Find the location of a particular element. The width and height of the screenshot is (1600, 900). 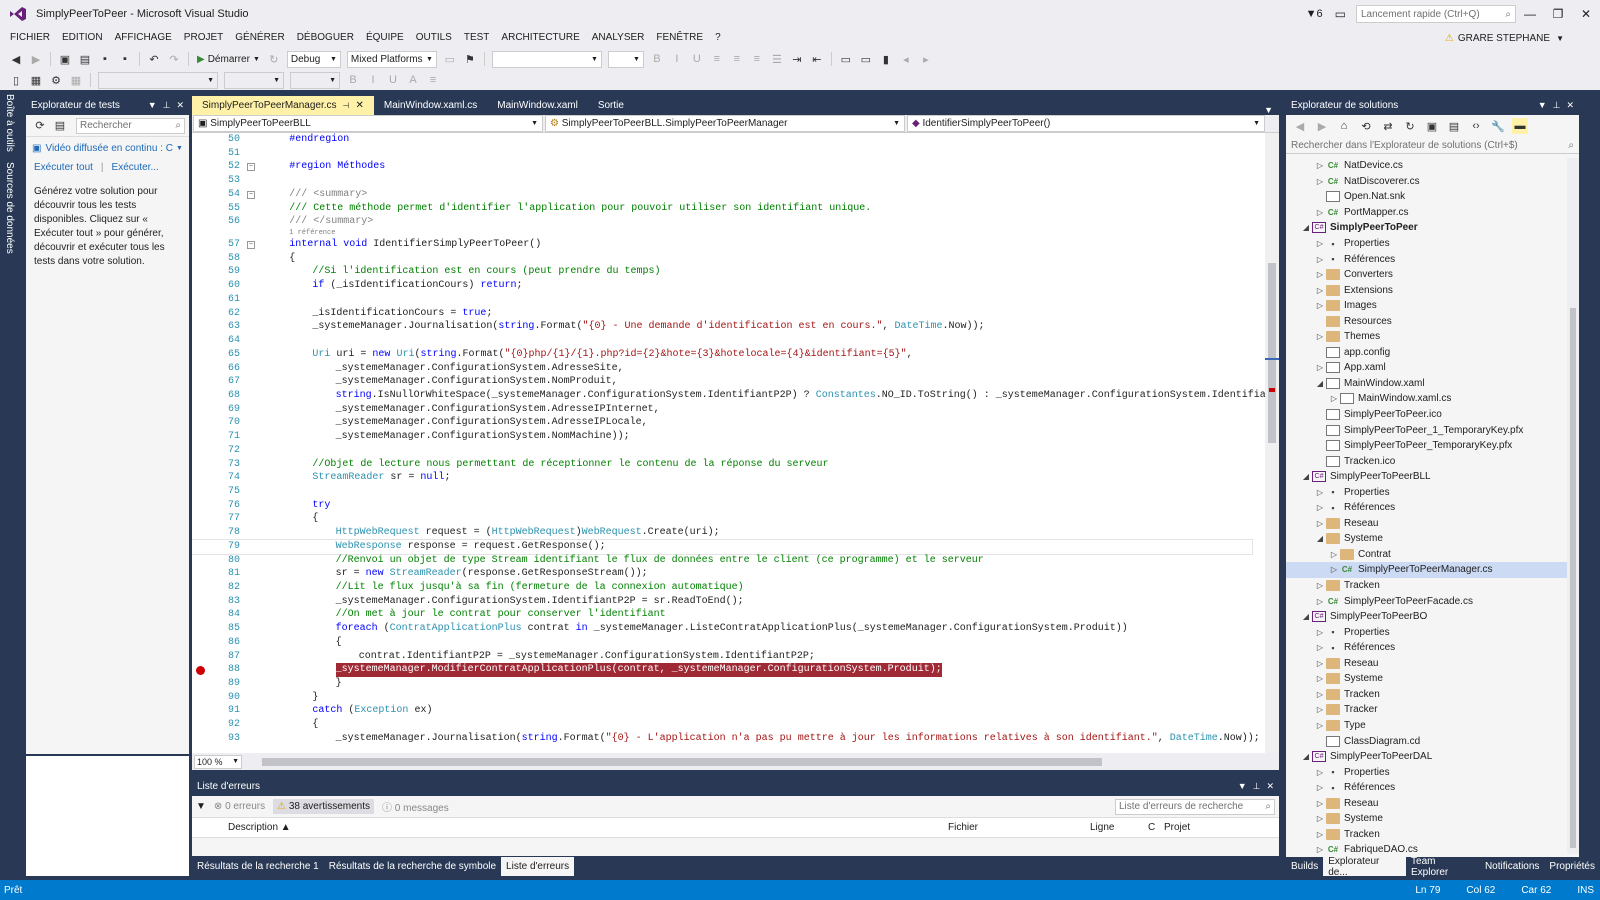

error-search-input: Liste d'erreurs de recherche ⌕ is located at coordinates (1195, 806).